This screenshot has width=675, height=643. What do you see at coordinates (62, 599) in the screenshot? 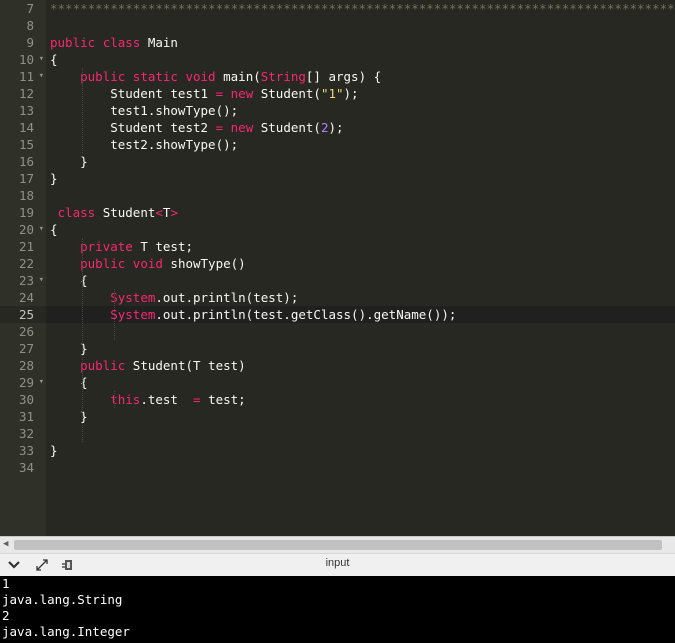
I see `console-output-line: java.lang.String` at bounding box center [62, 599].